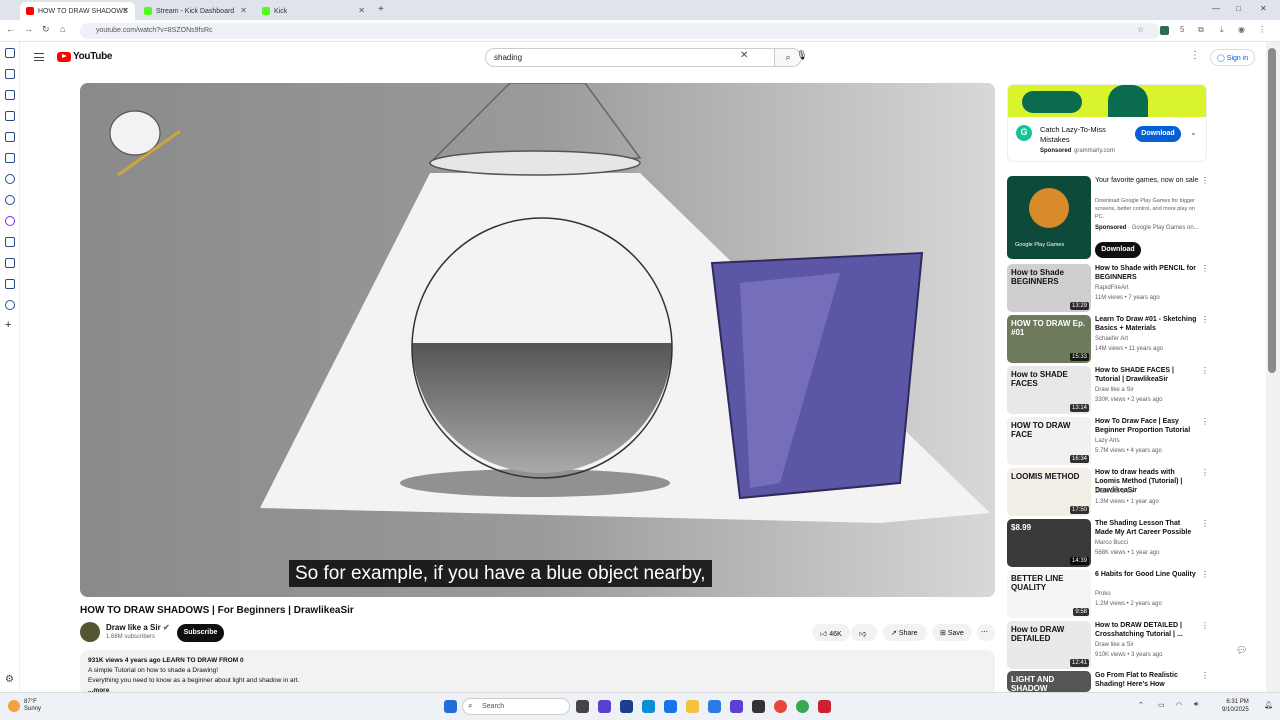 This screenshot has width=1280, height=720. Describe the element at coordinates (1241, 29) in the screenshot. I see `profile-icon: ◉` at that location.